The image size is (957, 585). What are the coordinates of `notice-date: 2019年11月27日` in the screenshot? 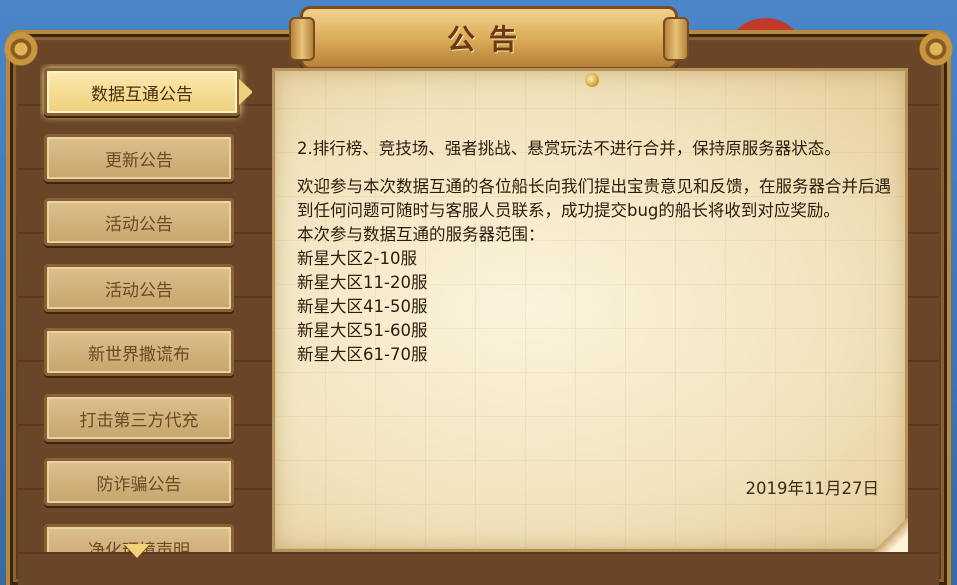 It's located at (812, 488).